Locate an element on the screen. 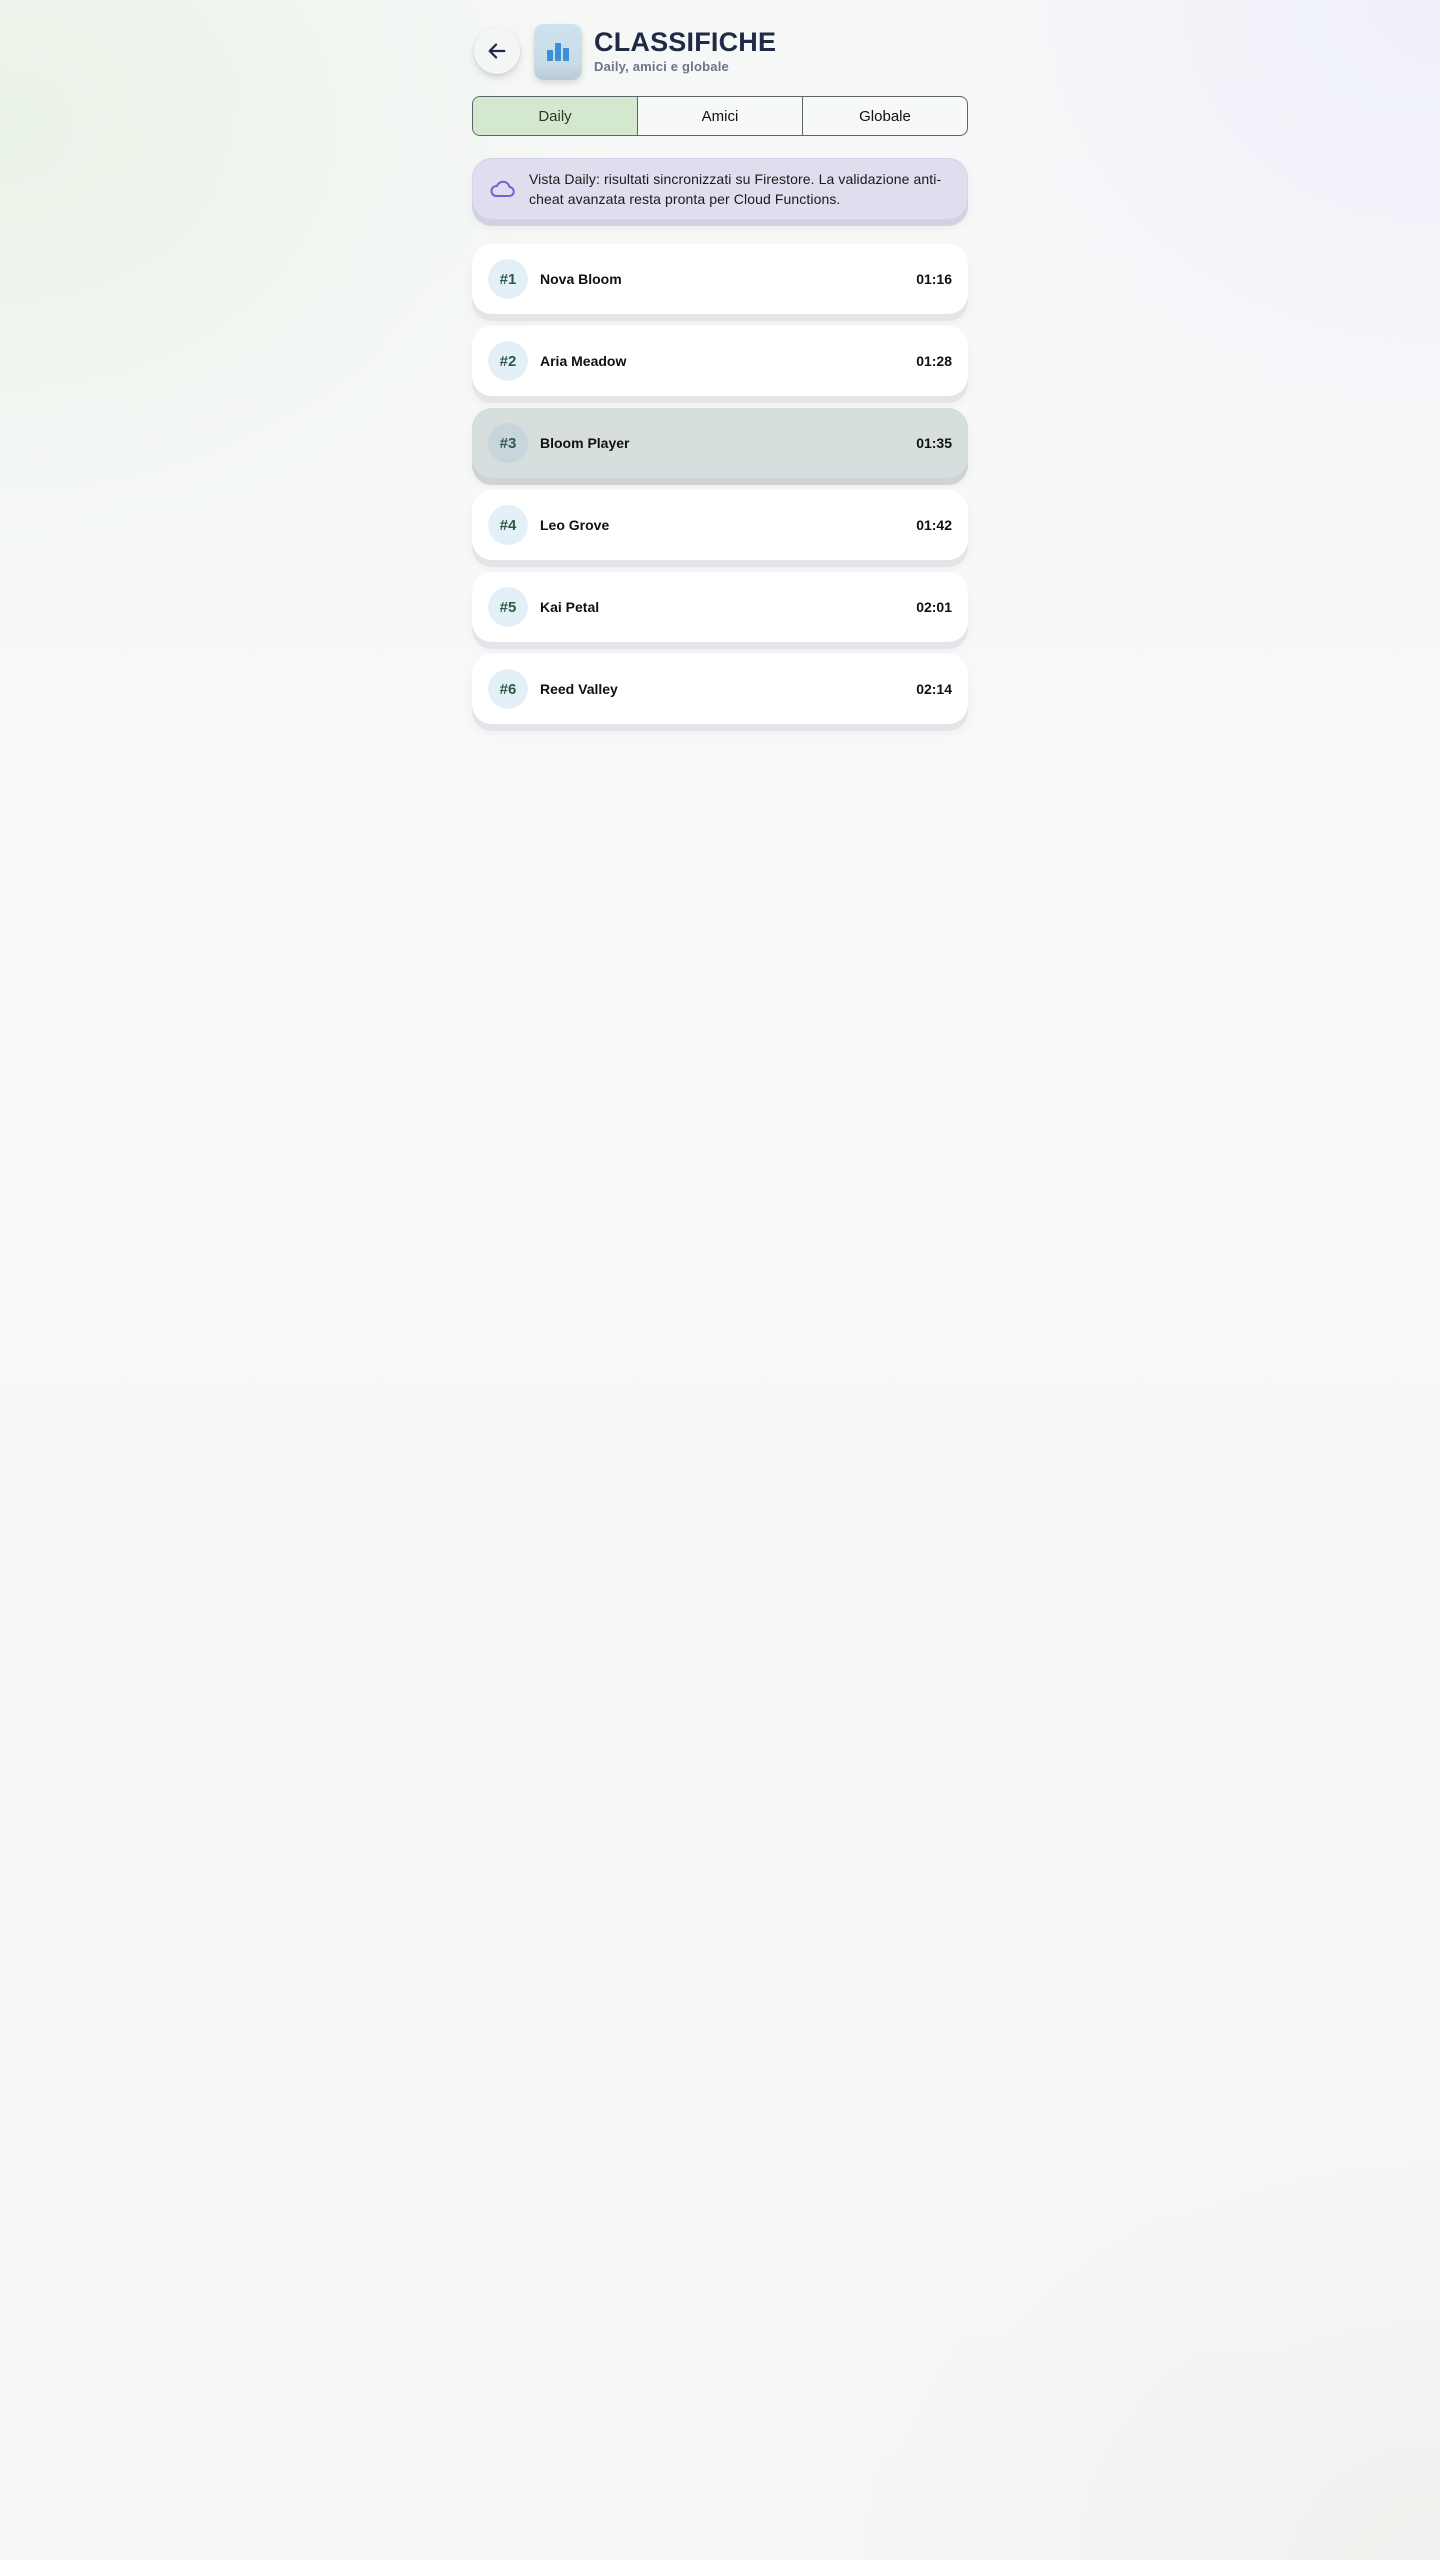 The width and height of the screenshot is (1440, 2560). player-time: 01:35 is located at coordinates (934, 443).